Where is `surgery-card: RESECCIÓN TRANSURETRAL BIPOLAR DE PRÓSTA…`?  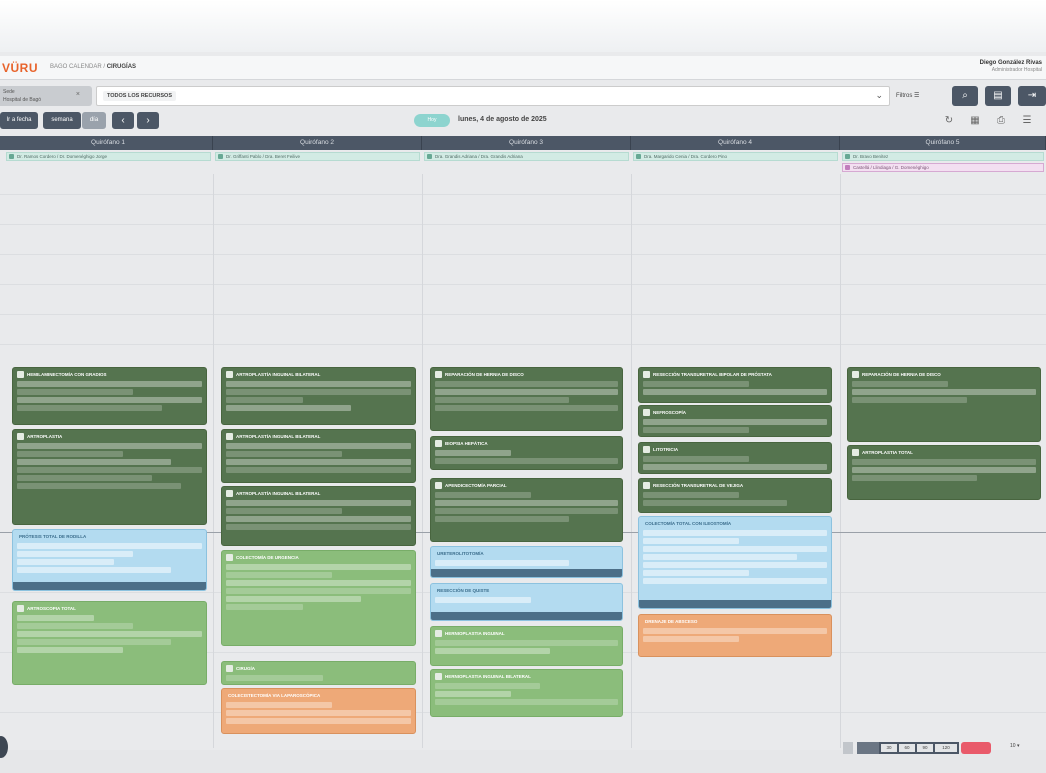
surgery-card: RESECCIÓN TRANSURETRAL BIPOLAR DE PRÓSTA… is located at coordinates (735, 385).